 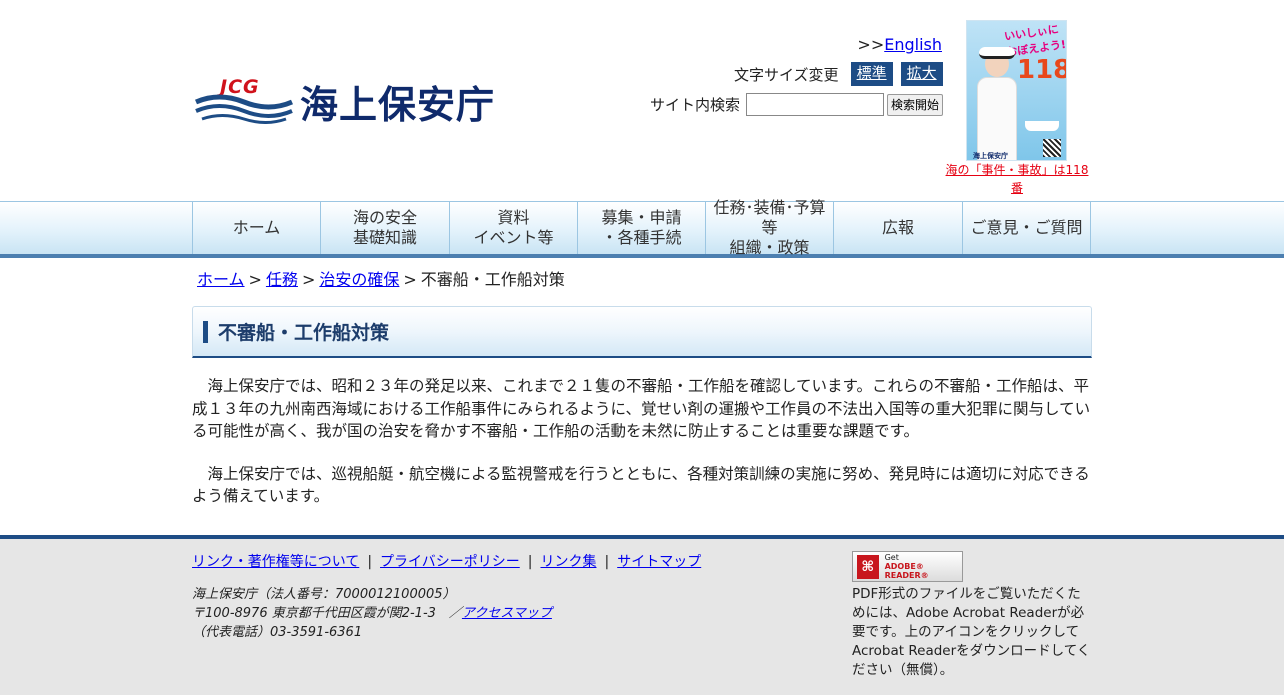 I want to click on org-line: 海上保安庁（法人番号：7000012100005）, so click(x=324, y=594).